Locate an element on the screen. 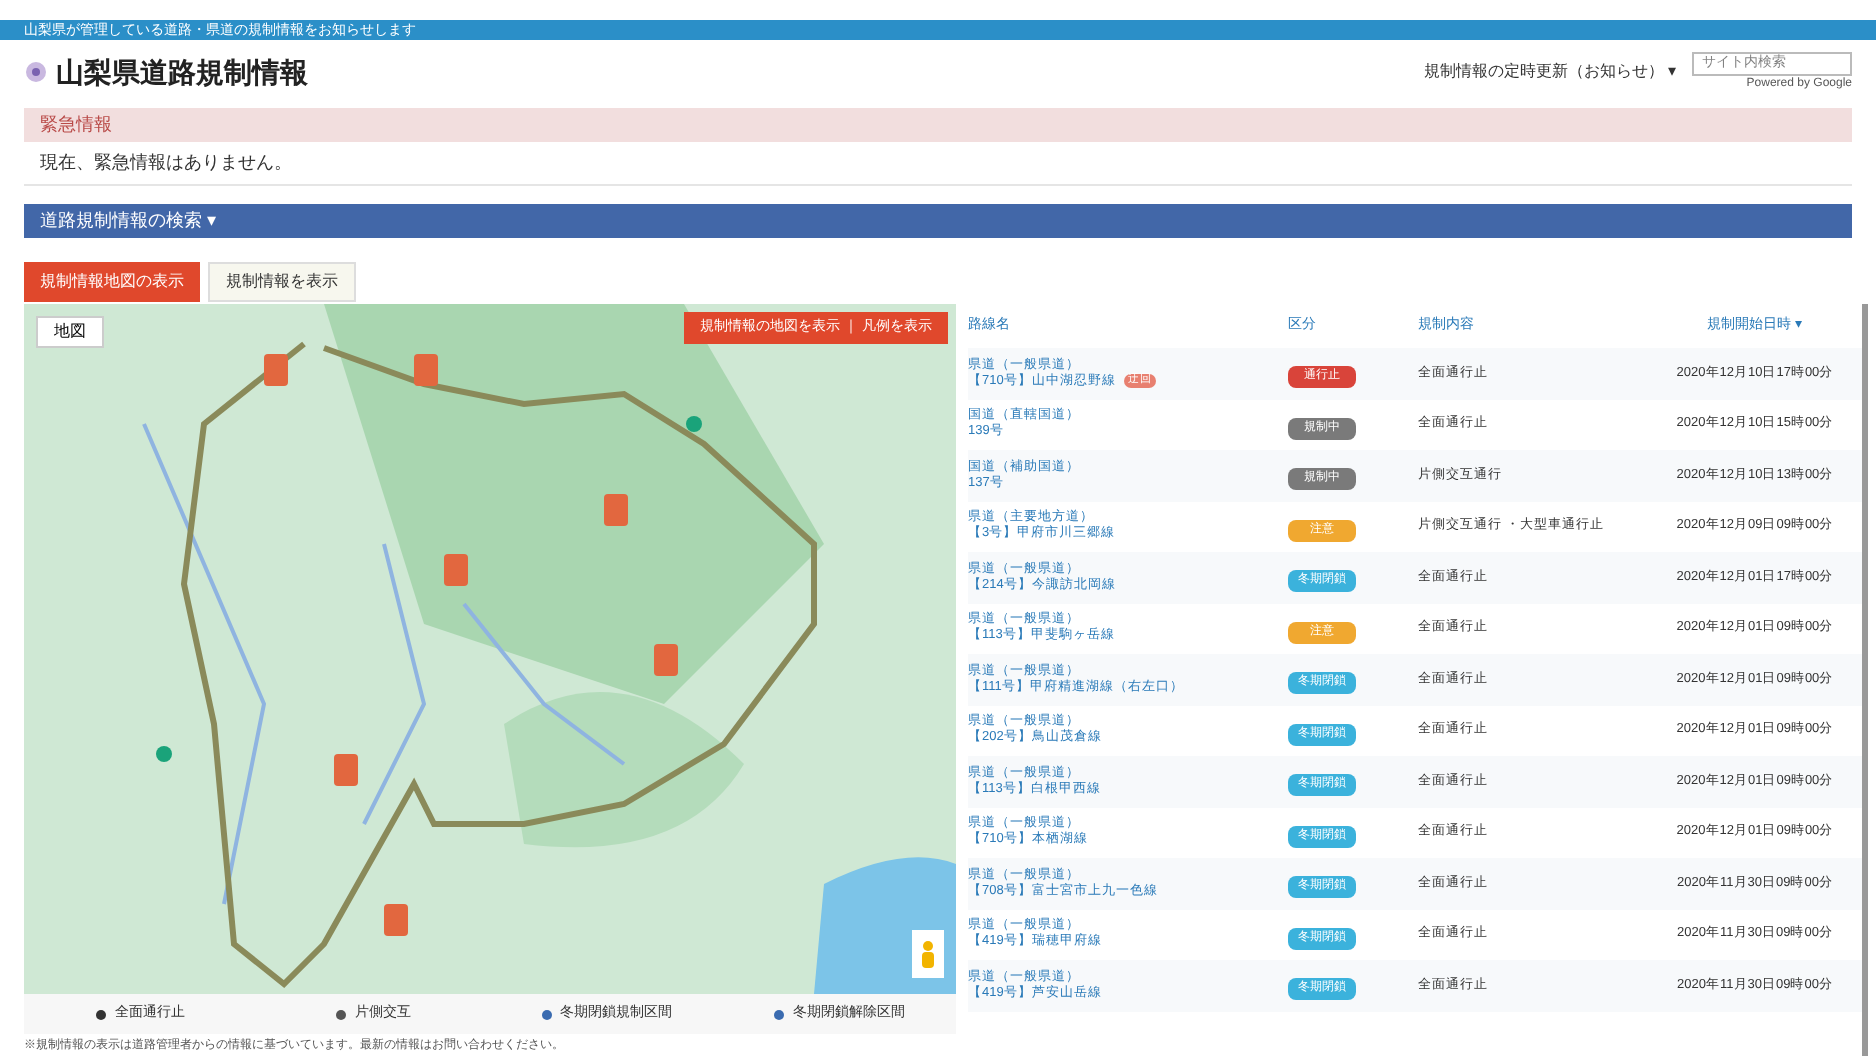 This screenshot has height=1058, width=1876. view-tab: 規制情報地図の表示 is located at coordinates (112, 282).